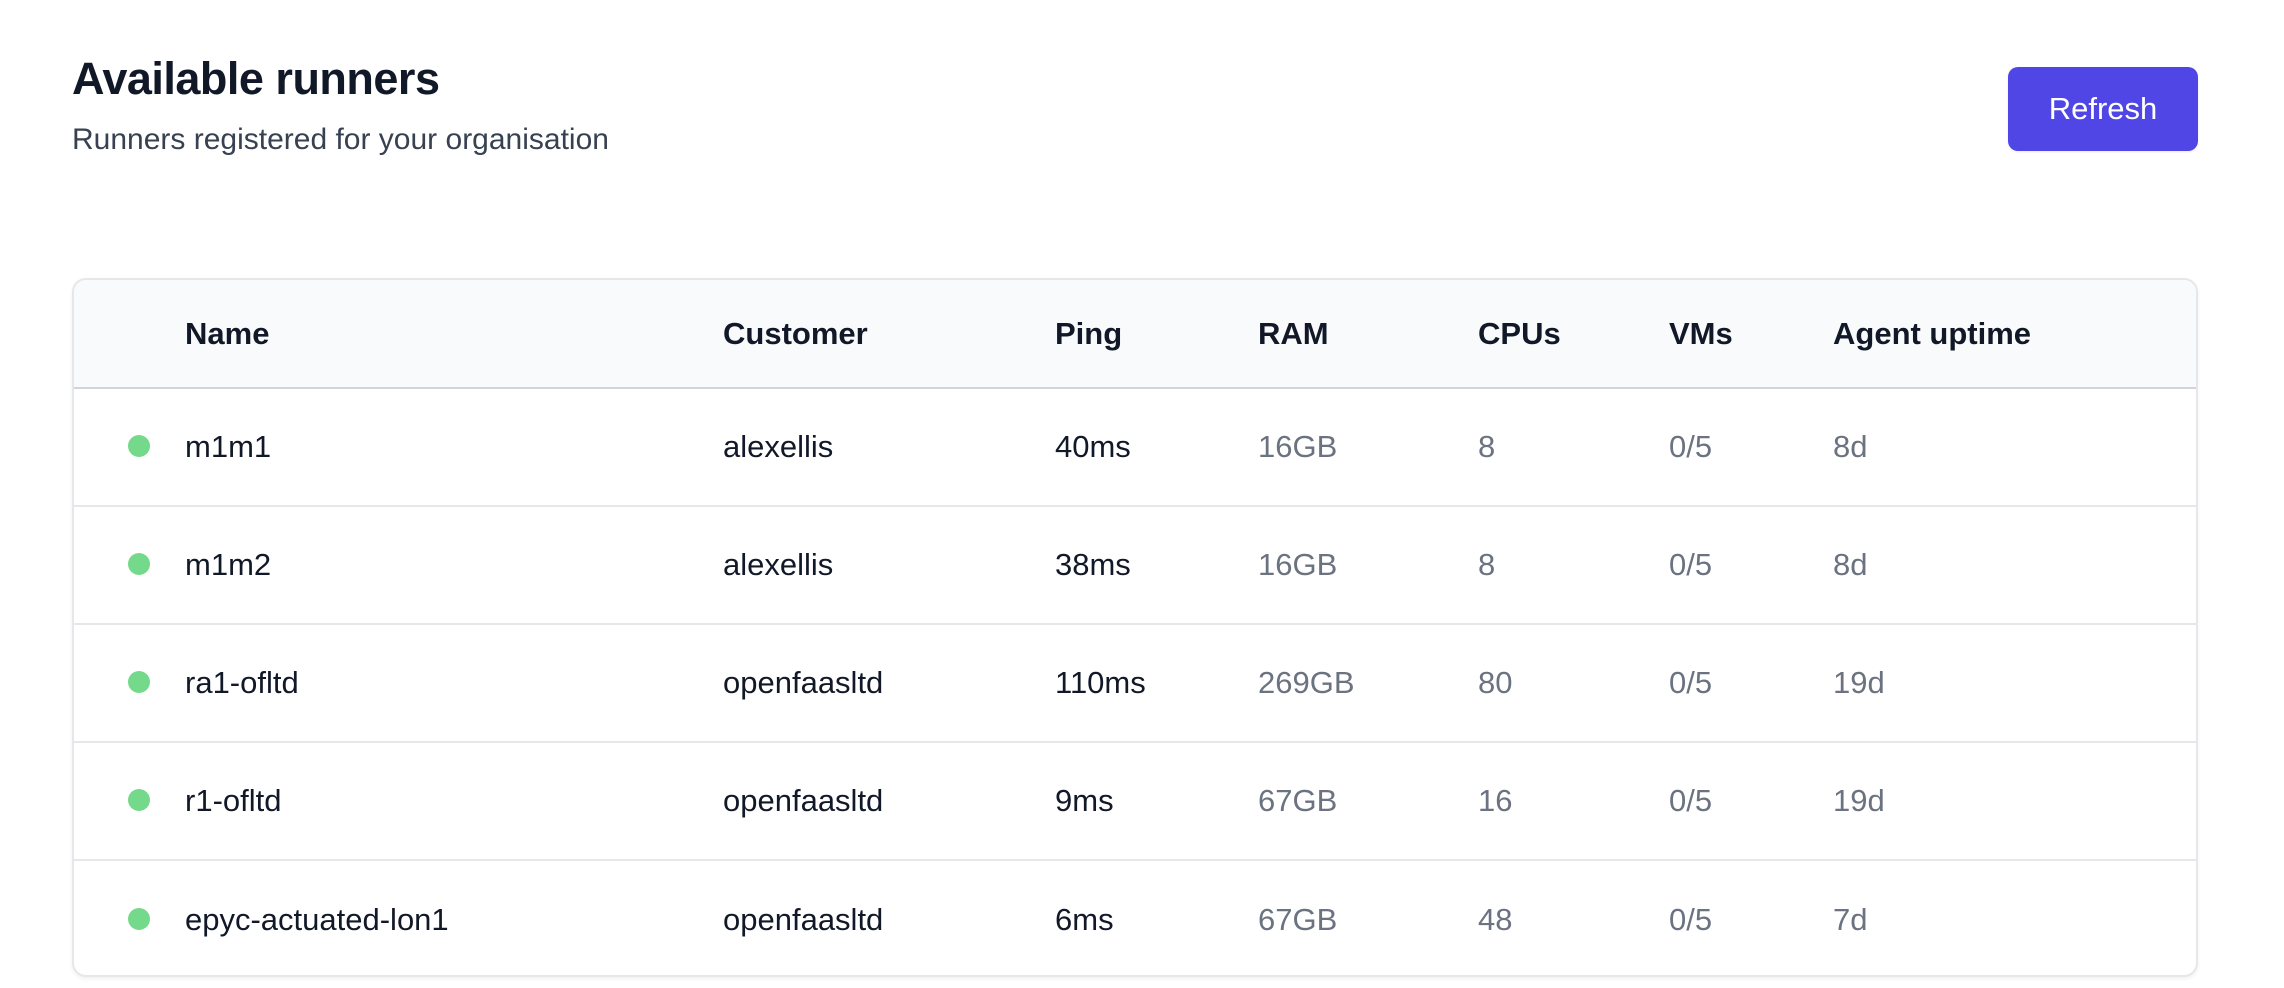 This screenshot has width=2284, height=988. Describe the element at coordinates (256, 78) in the screenshot. I see `page-title: Available runners` at that location.